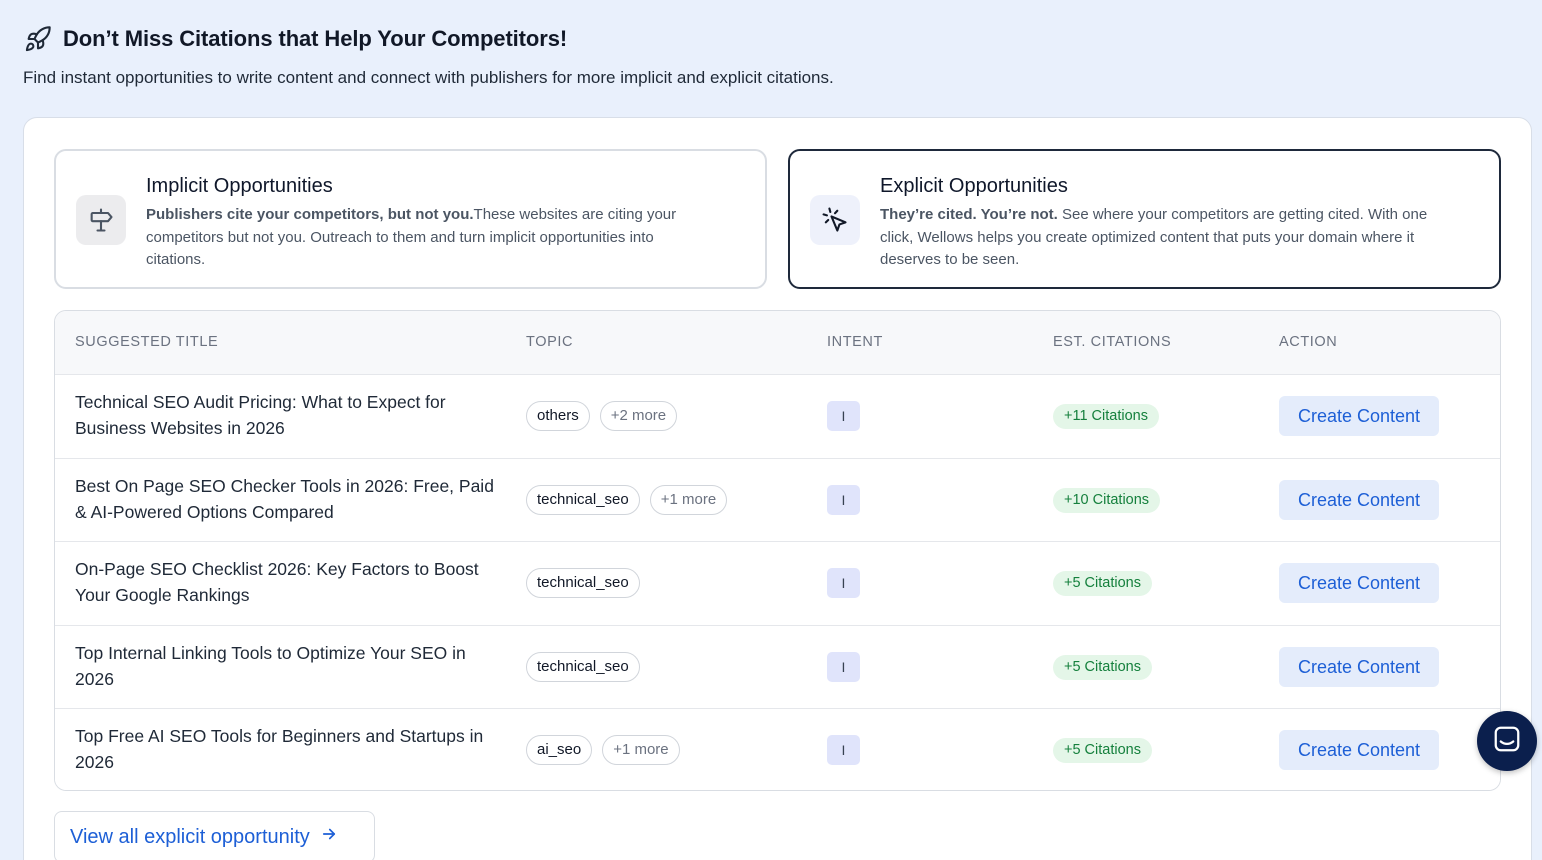  I want to click on view-all-explicit-button: View all explicit opportunity, so click(214, 835).